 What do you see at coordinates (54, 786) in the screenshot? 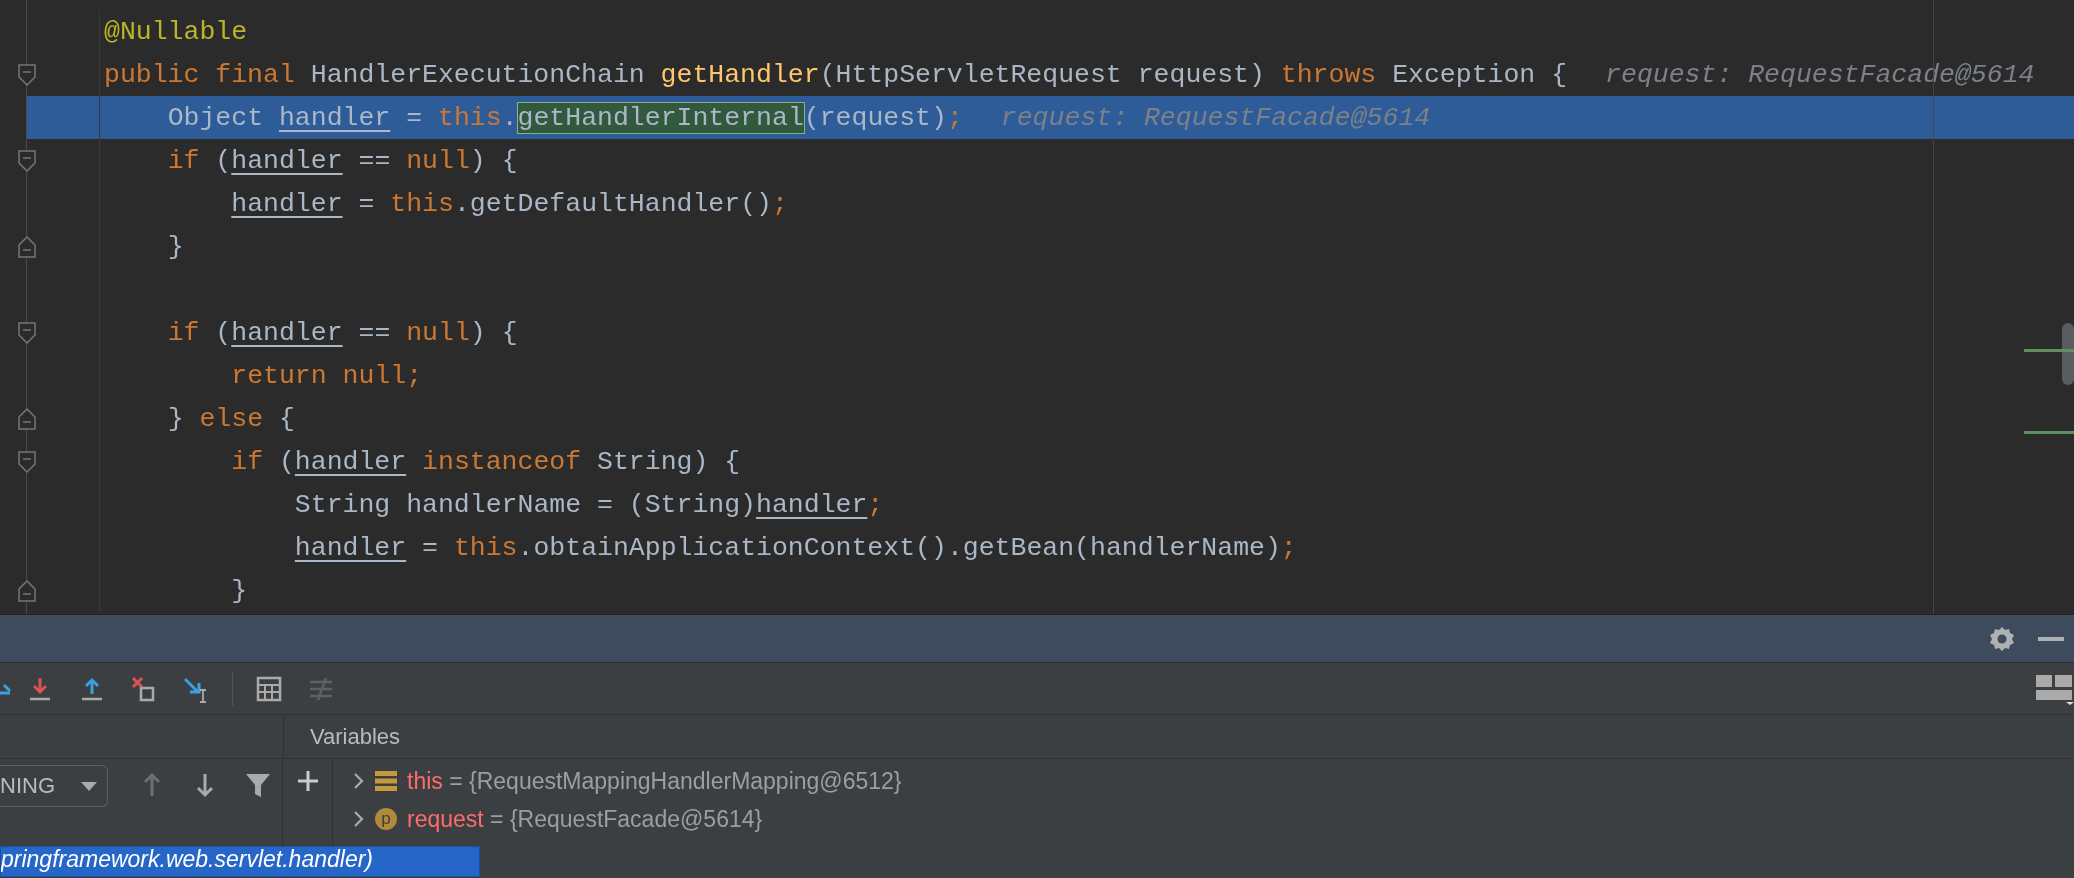
I see `thread-dropdown: NING` at bounding box center [54, 786].